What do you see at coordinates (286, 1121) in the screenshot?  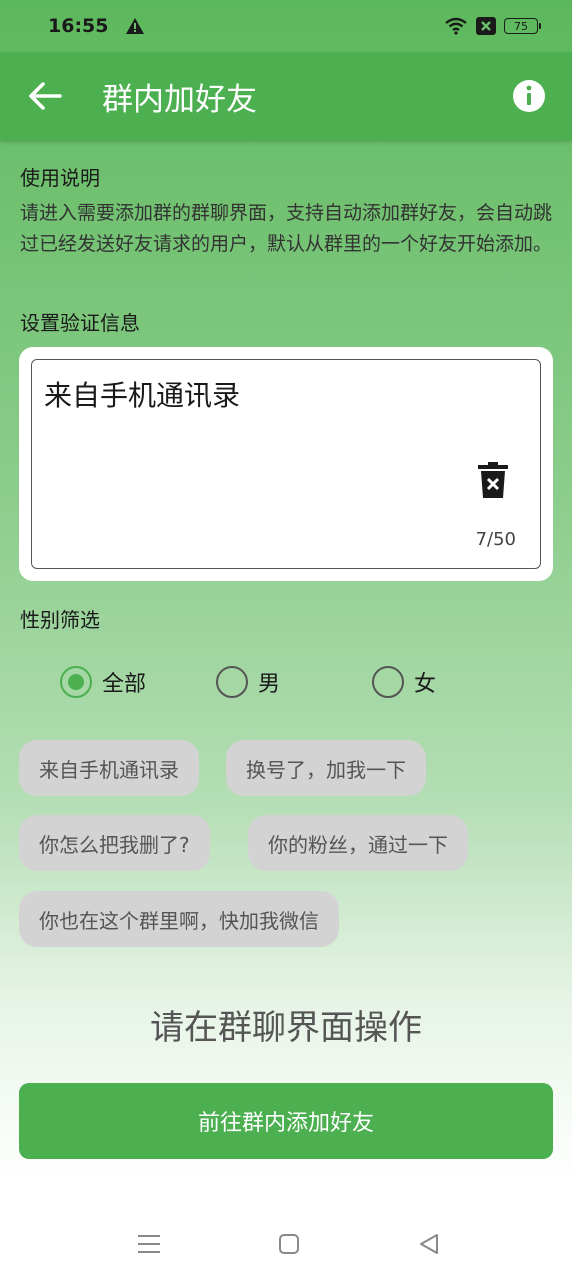 I see `go-add-friends-button: 前往群内添加好友` at bounding box center [286, 1121].